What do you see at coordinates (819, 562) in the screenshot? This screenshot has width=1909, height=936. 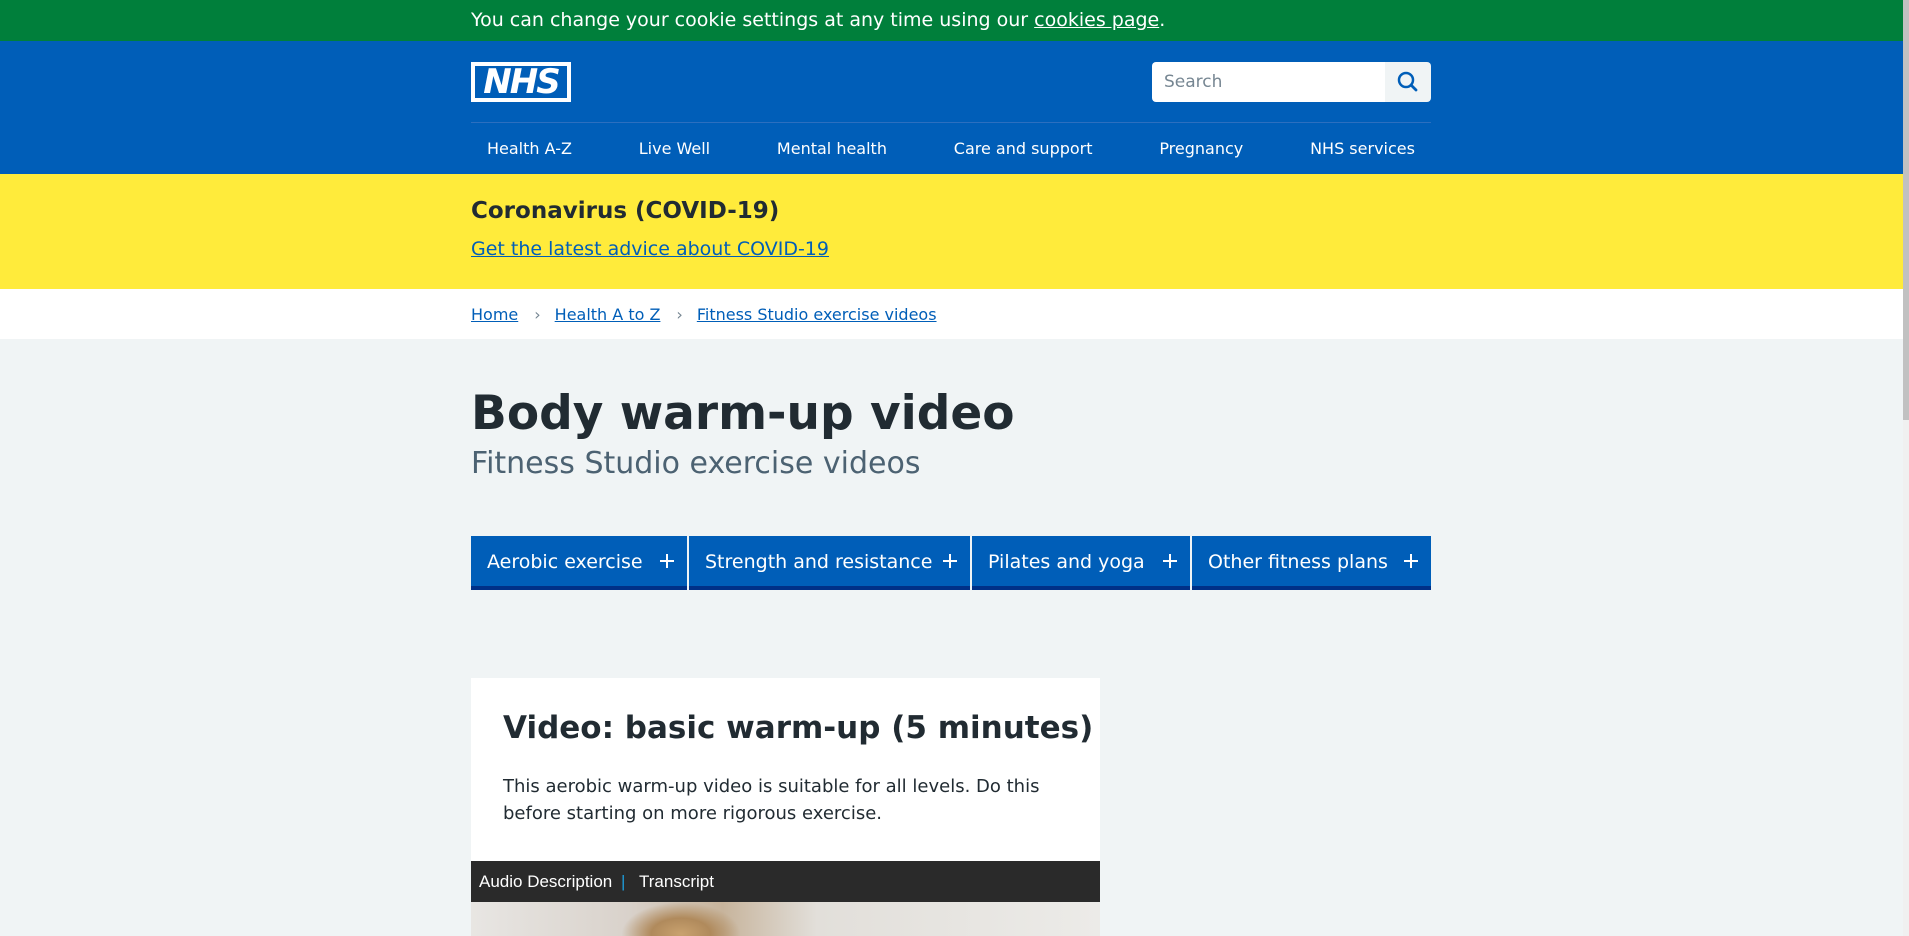 I see `category-label: Strength and resistance` at bounding box center [819, 562].